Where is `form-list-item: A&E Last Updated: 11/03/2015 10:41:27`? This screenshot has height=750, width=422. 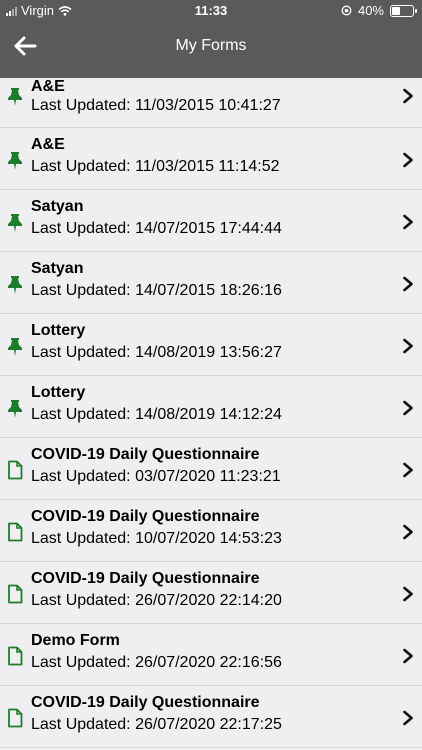 form-list-item: A&E Last Updated: 11/03/2015 10:41:27 is located at coordinates (211, 103).